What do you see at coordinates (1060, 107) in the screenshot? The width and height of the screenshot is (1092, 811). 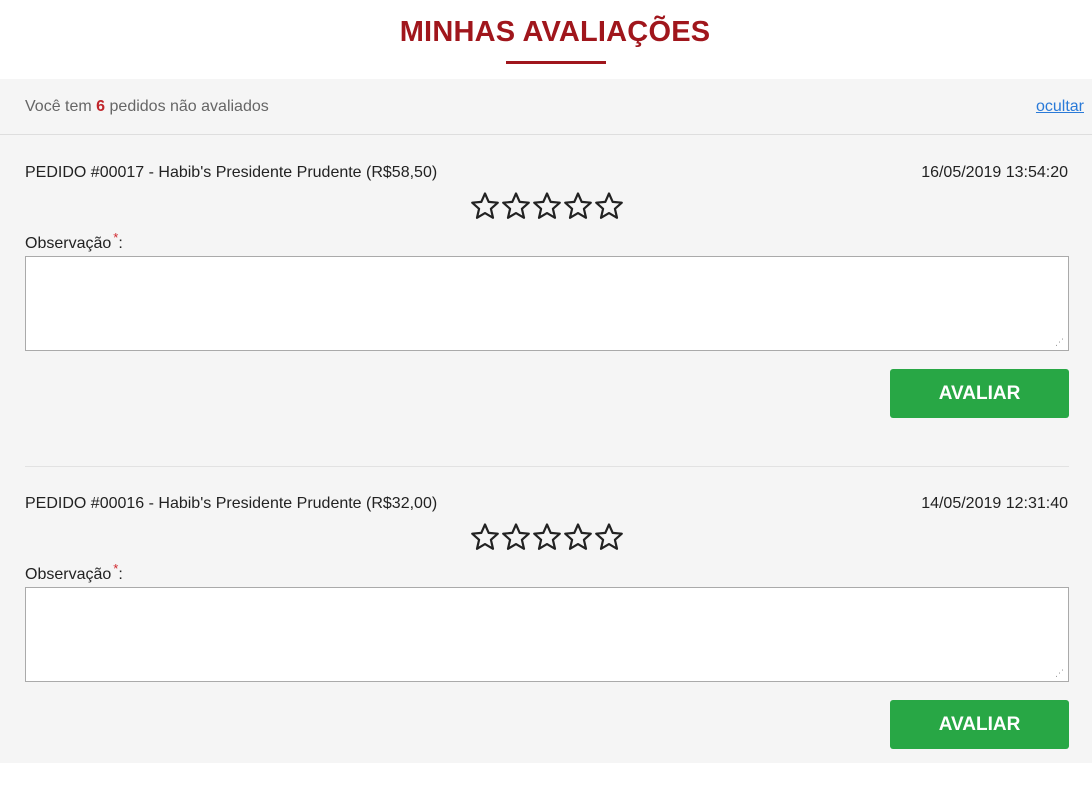 I see `hide-link: ocultar` at bounding box center [1060, 107].